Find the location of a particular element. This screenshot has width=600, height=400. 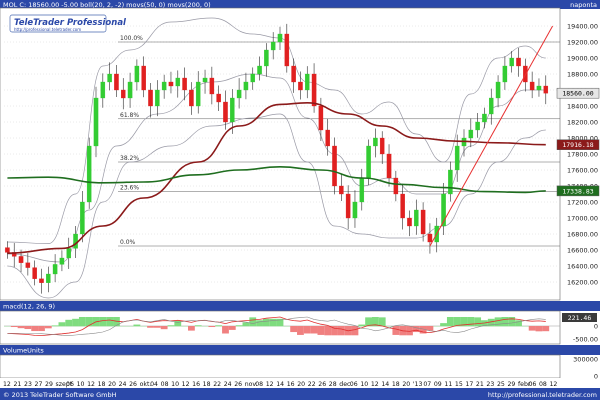

x-tick-label: 24 is located at coordinates (228, 384).